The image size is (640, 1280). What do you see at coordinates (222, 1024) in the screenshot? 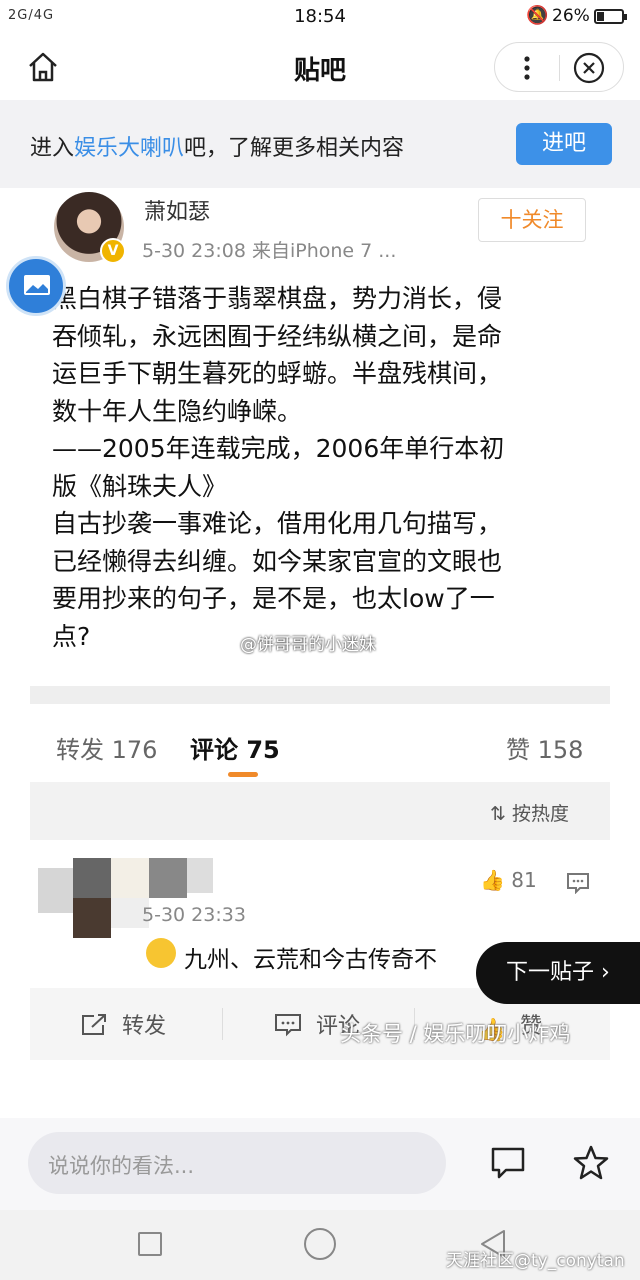
I see `action-divider` at bounding box center [222, 1024].